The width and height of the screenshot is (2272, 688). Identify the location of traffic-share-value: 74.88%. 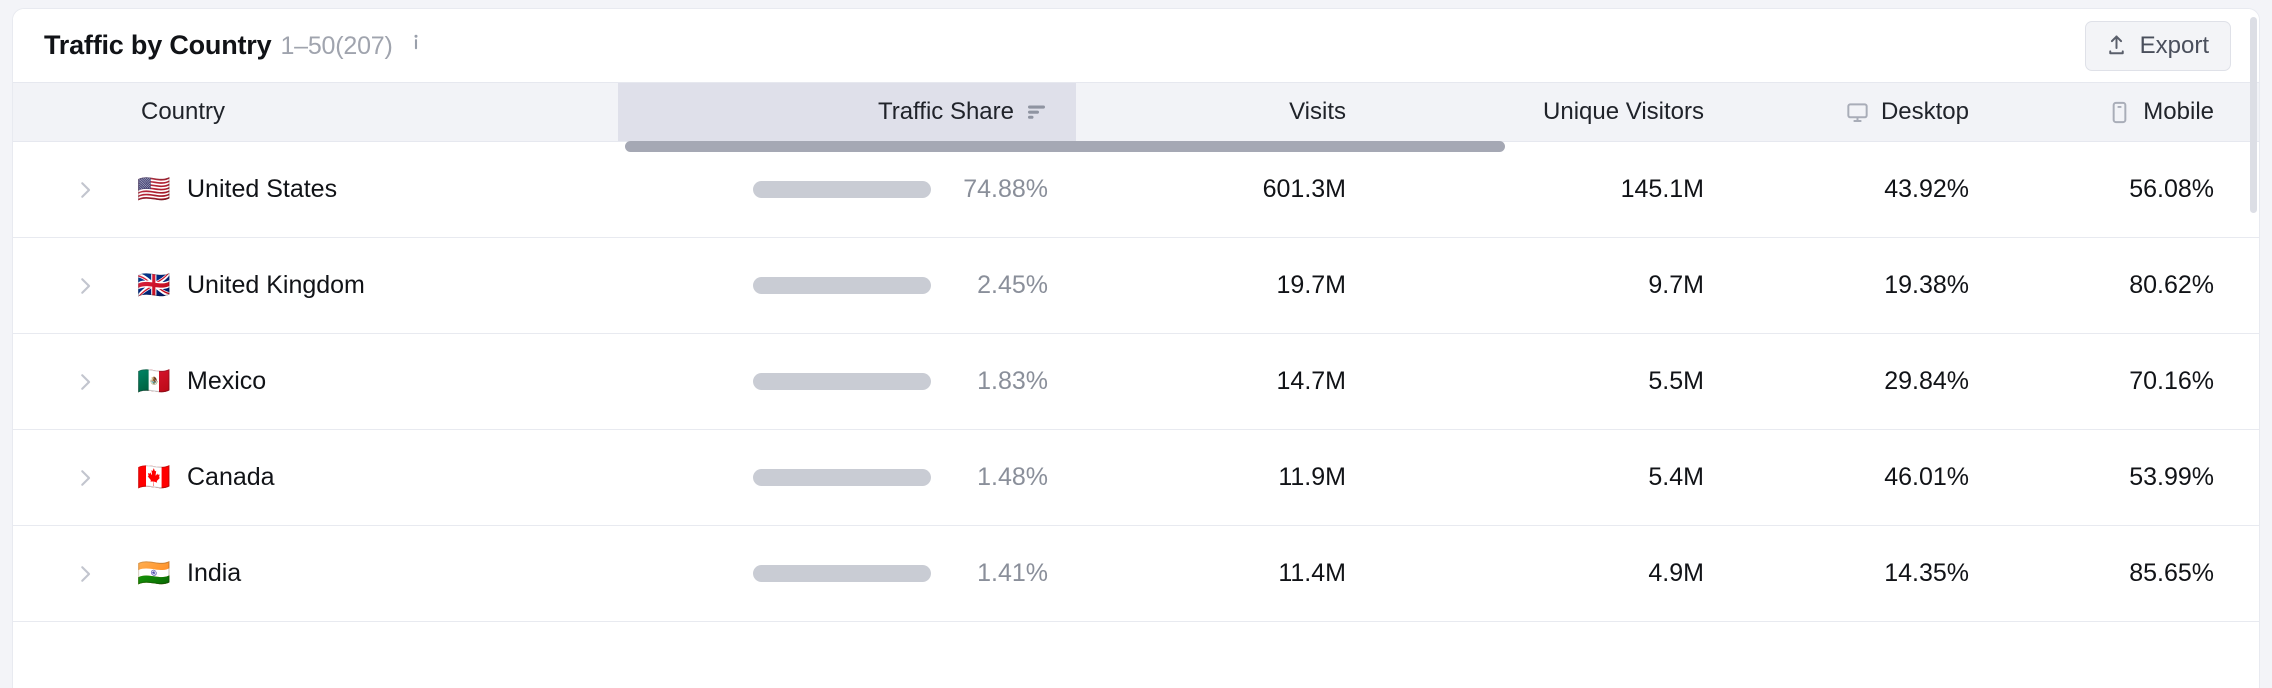
(1005, 189).